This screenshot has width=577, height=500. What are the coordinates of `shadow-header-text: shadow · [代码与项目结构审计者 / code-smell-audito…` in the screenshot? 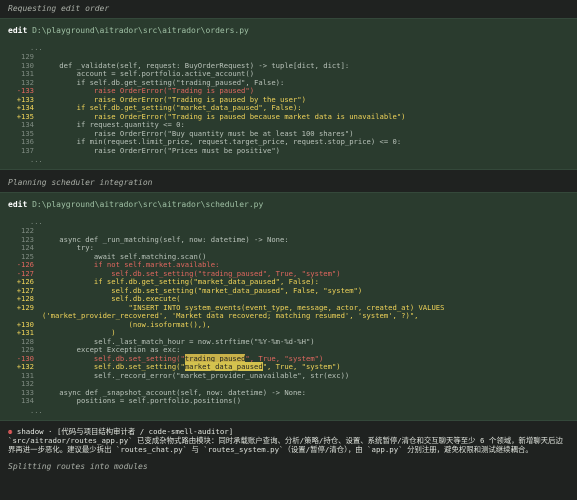 It's located at (125, 431).